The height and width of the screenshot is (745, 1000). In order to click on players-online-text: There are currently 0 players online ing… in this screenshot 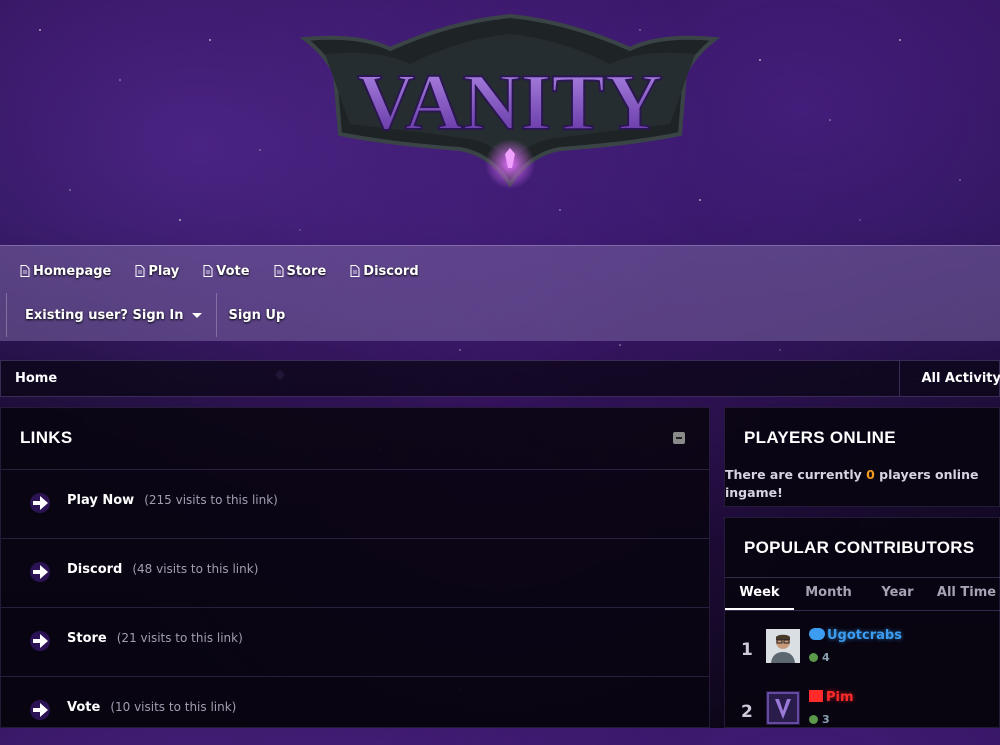, I will do `click(860, 484)`.